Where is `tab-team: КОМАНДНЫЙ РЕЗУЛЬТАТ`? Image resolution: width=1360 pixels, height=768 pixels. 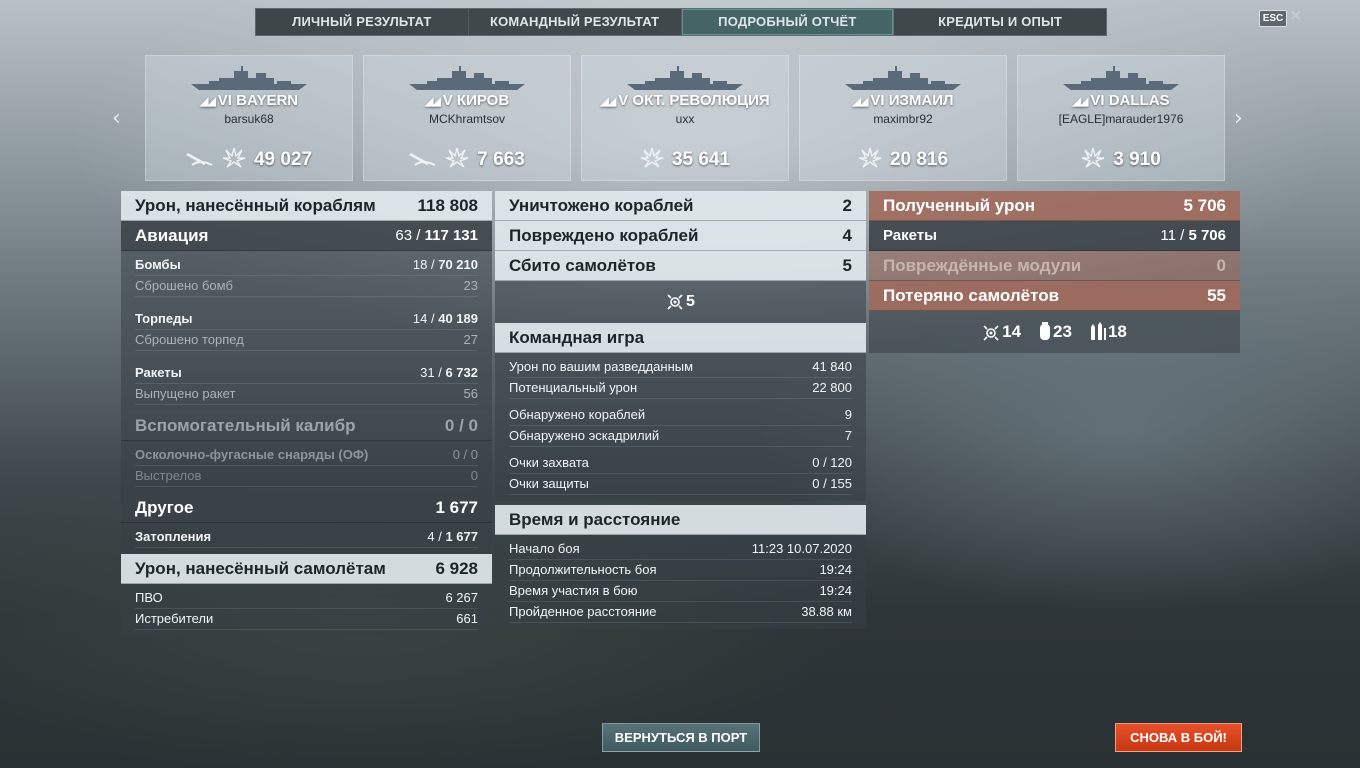
tab-team: КОМАНДНЫЙ РЕЗУЛЬТАТ is located at coordinates (575, 22).